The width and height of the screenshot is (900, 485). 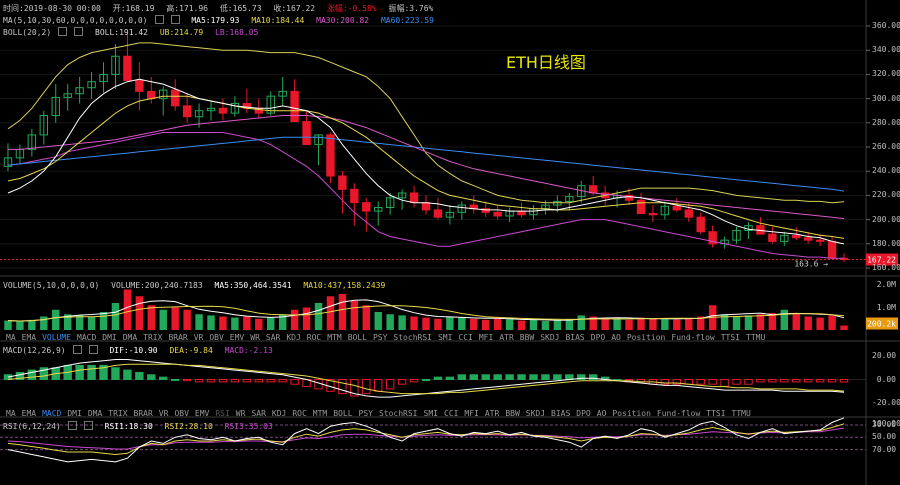 I want to click on macd-dif-line, so click(x=426, y=378).